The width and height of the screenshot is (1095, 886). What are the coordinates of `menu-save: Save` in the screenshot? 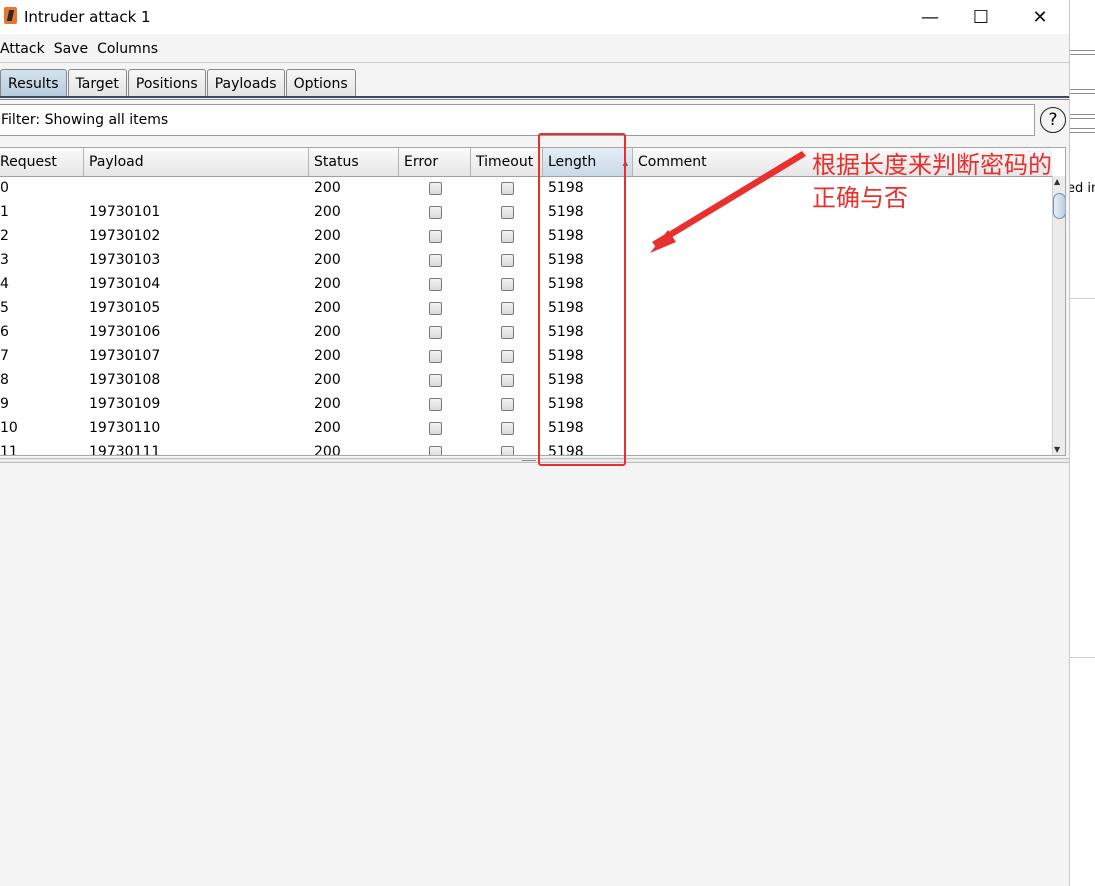 It's located at (71, 49).